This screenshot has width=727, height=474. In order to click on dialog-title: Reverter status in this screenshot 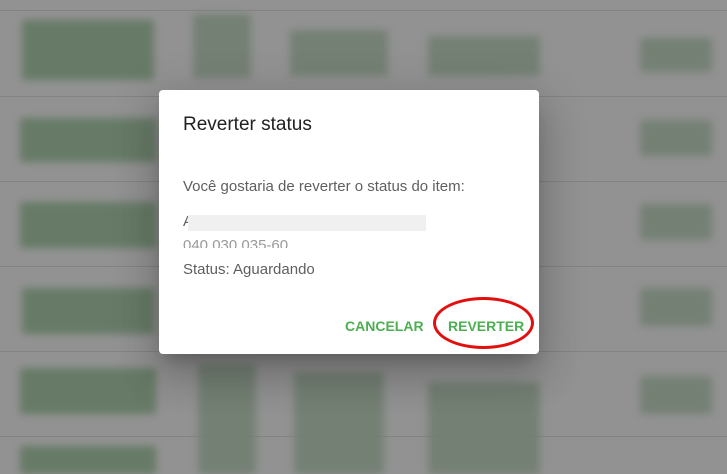, I will do `click(247, 124)`.